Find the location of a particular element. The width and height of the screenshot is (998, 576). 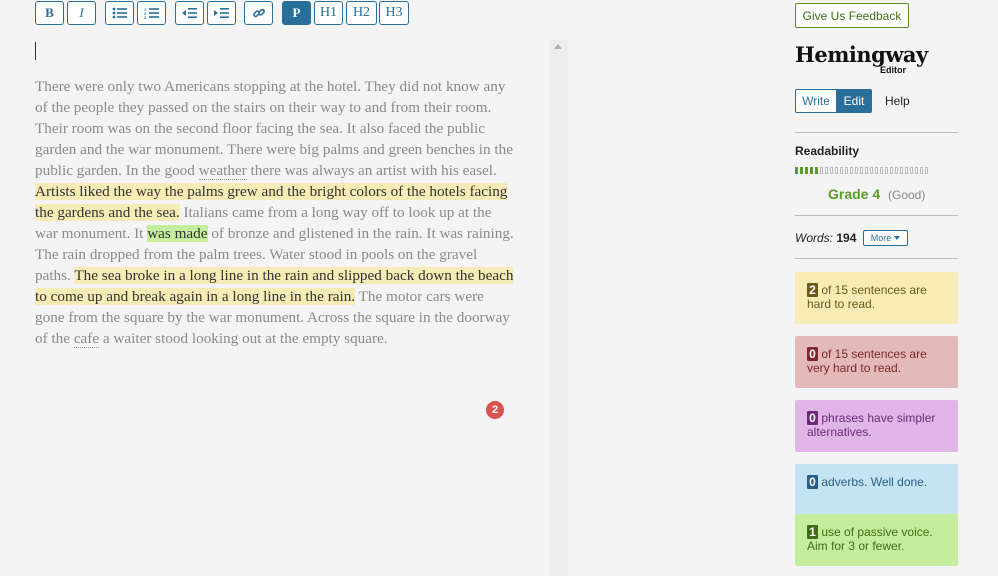

help-link: Help is located at coordinates (897, 101).